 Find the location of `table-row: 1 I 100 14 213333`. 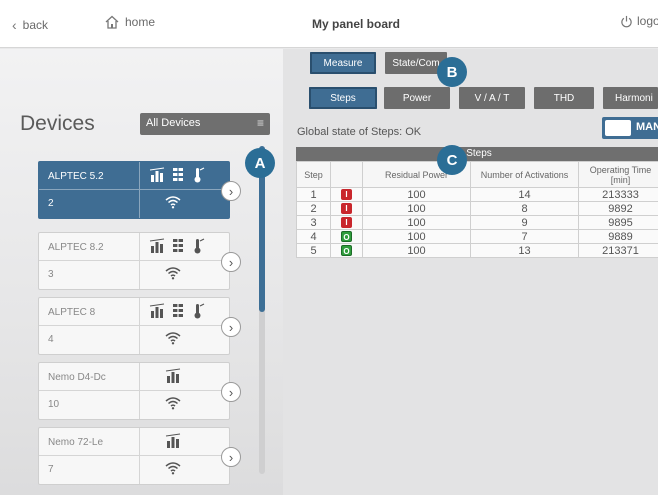

table-row: 1 I 100 14 213333 is located at coordinates (477, 194).